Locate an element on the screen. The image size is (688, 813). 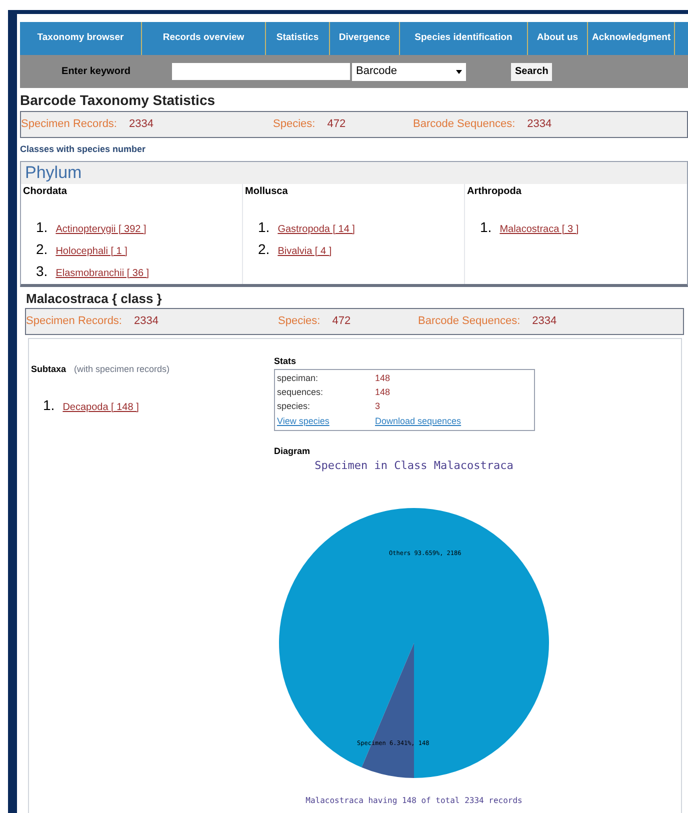
taxon-link: Malacostraca [ 3 ] is located at coordinates (539, 229).